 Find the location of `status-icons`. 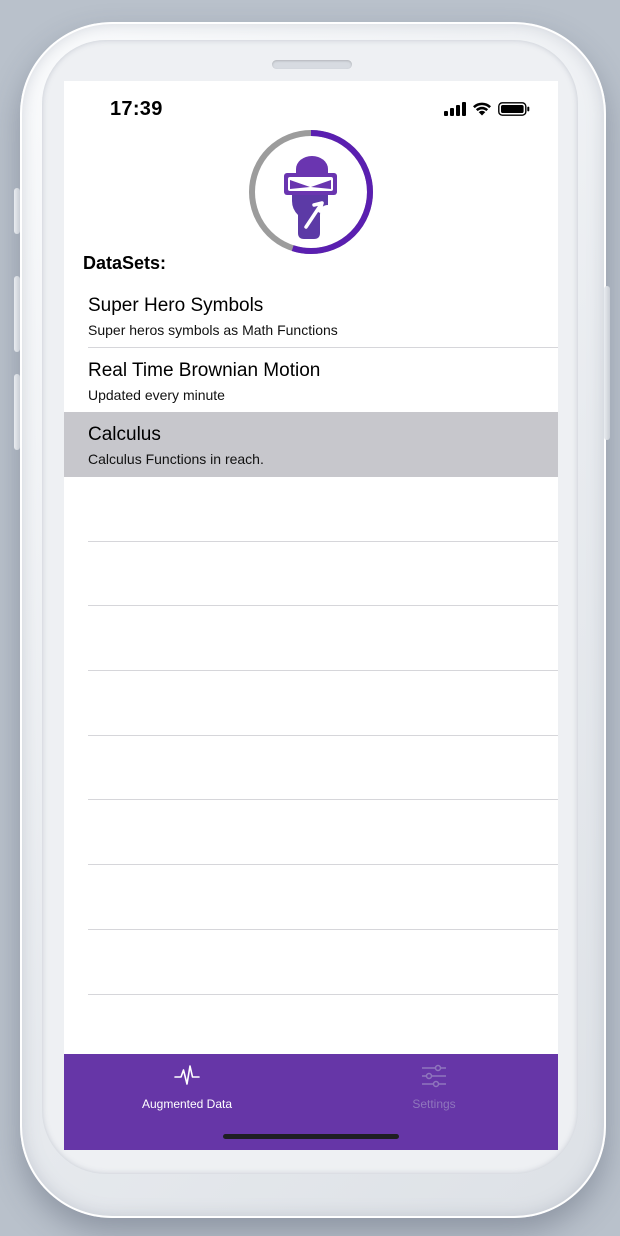

status-icons is located at coordinates (487, 111).